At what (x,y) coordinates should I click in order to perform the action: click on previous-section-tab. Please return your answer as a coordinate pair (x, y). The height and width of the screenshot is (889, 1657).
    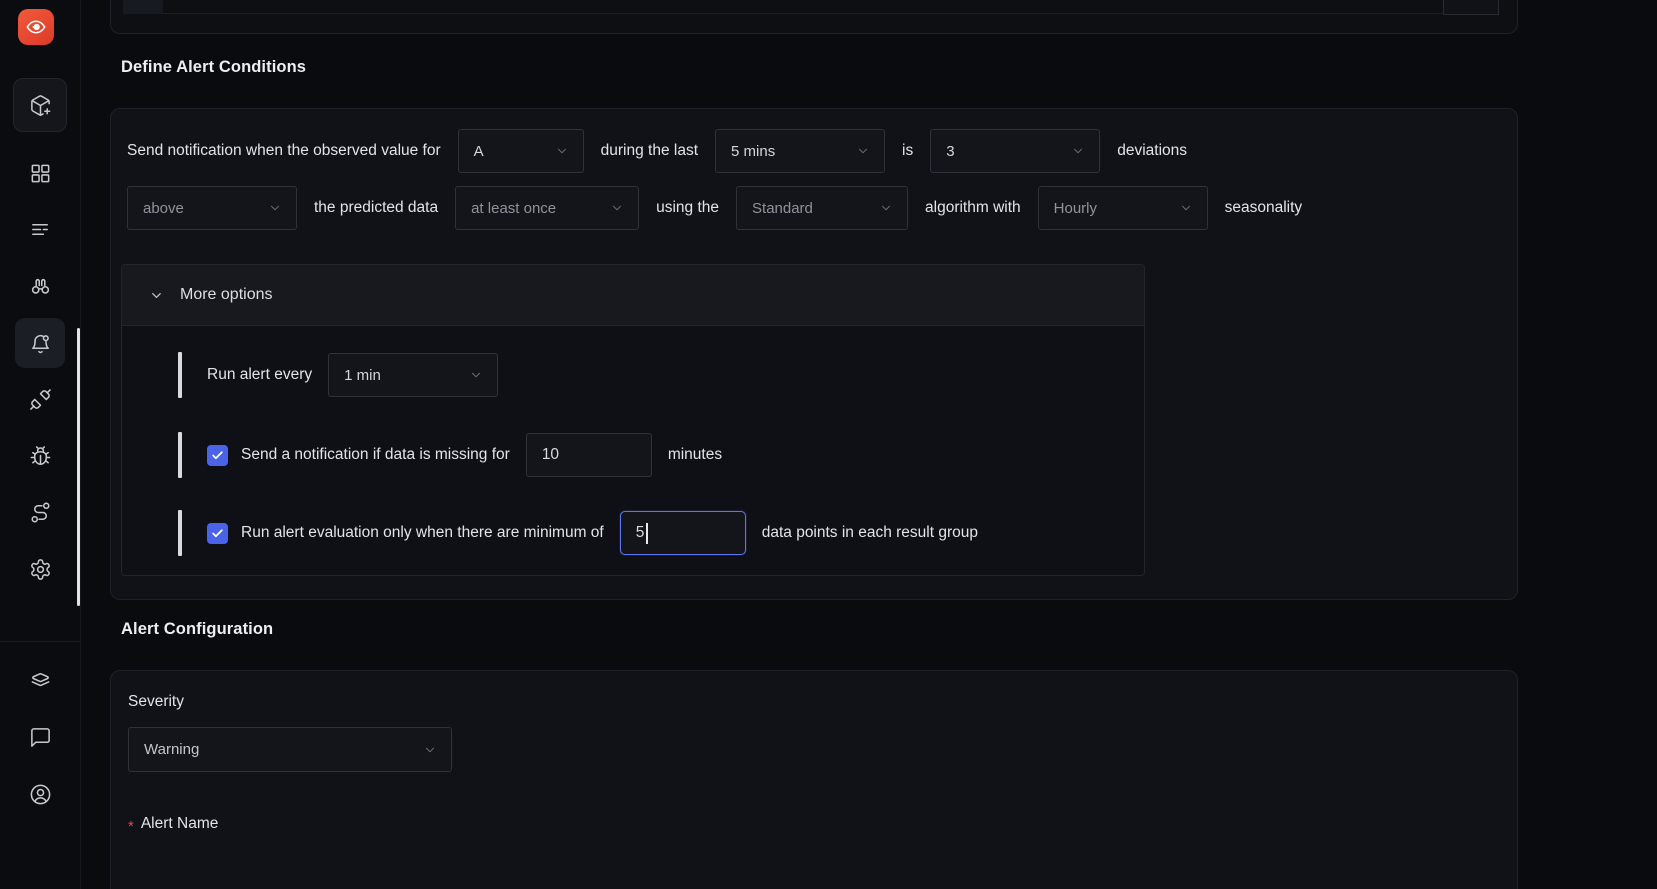
    Looking at the image, I should click on (143, 7).